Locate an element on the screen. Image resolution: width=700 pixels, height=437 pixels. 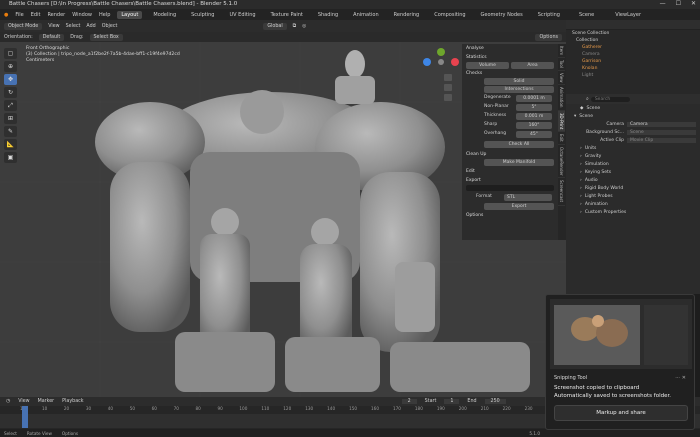
analyse-header: Analyse is located at coordinates (510, 48).